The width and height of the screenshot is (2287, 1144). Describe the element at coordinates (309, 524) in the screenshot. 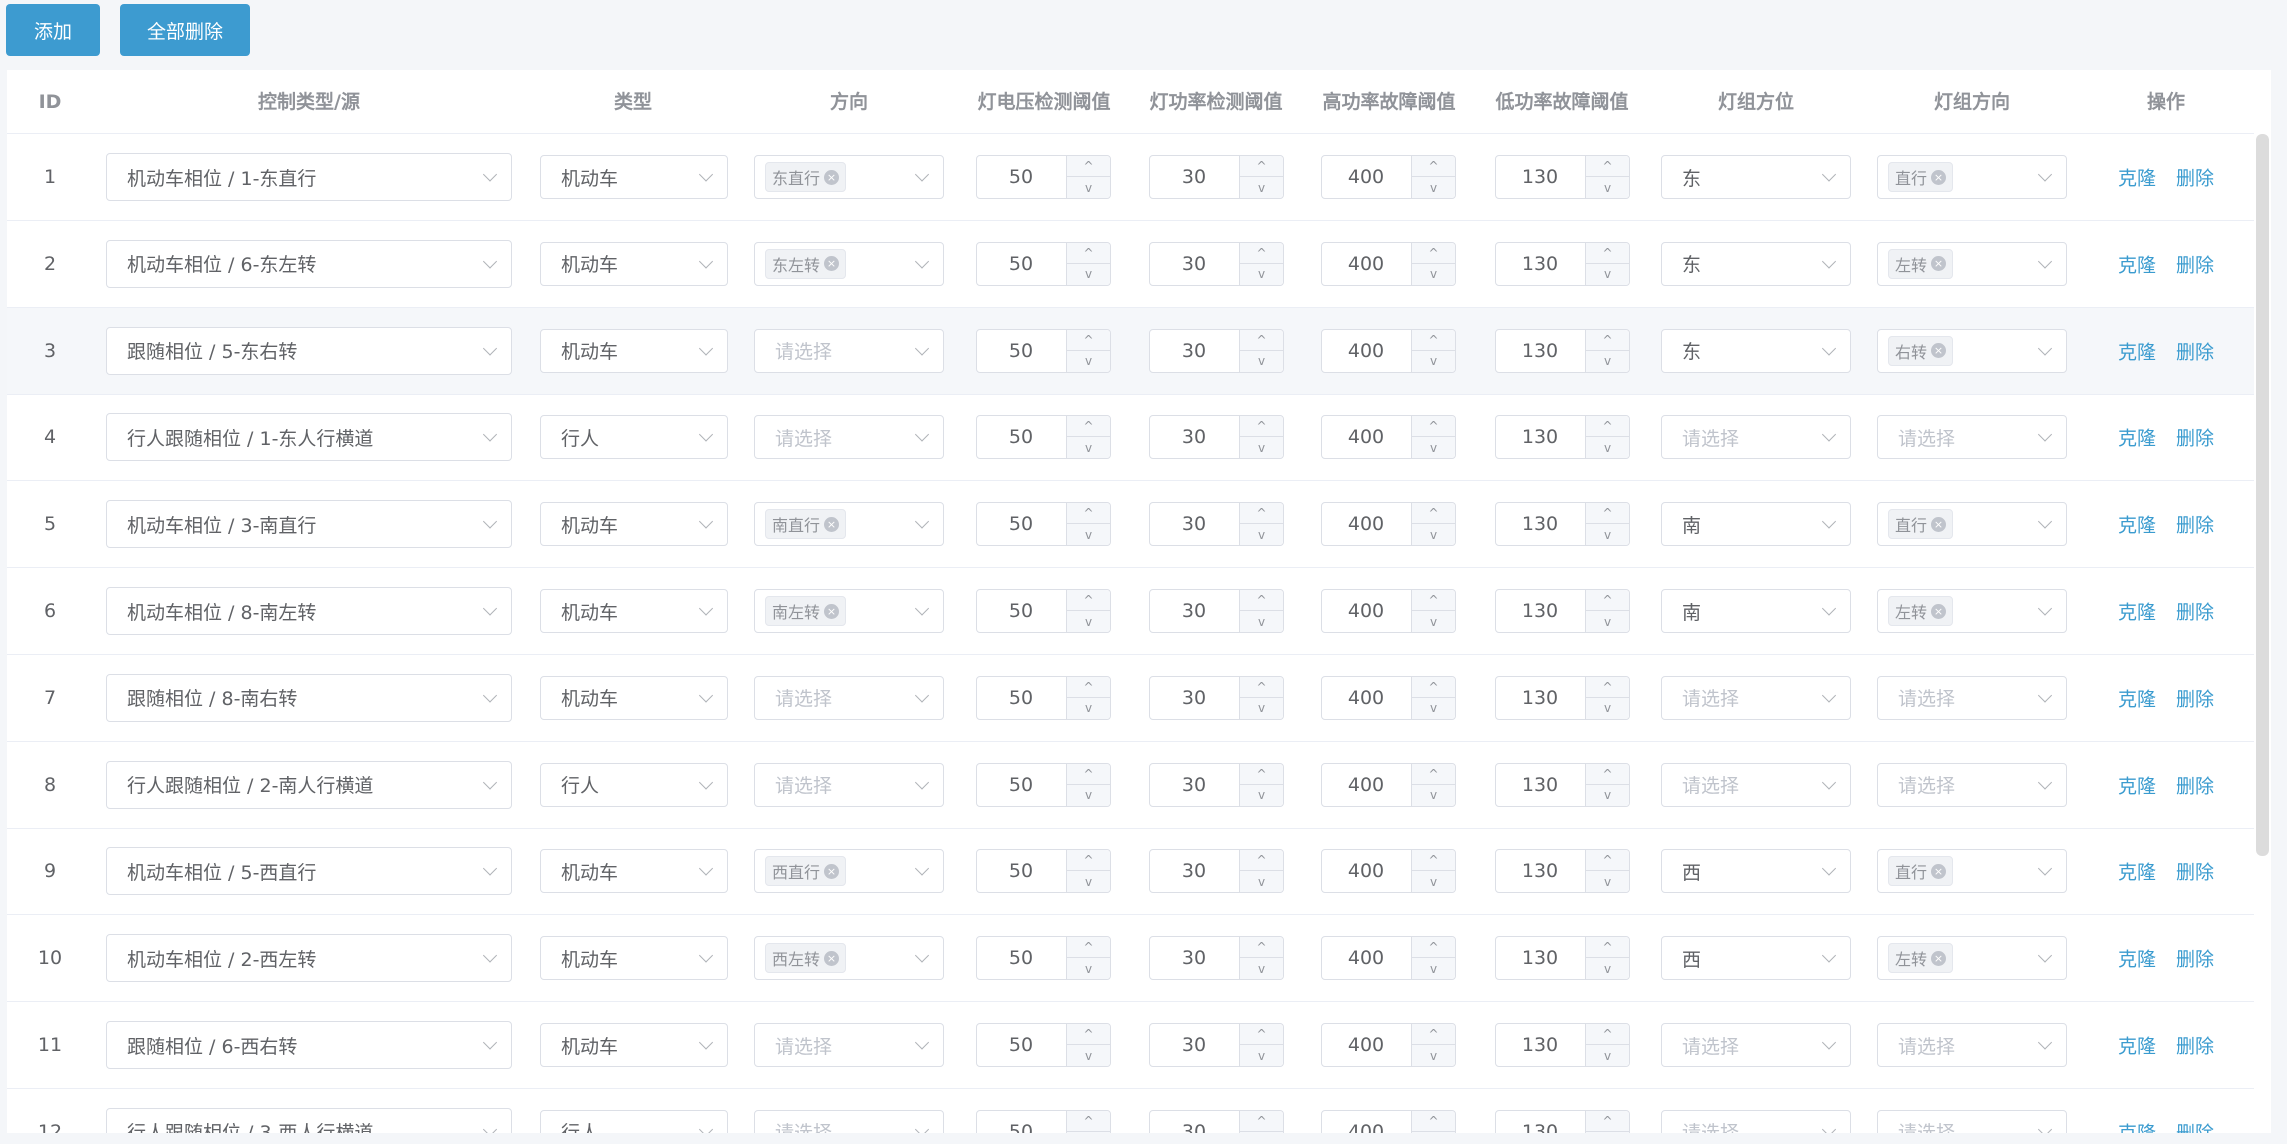

I see `control-source-select: 机动车相位 / 3-南直行` at that location.